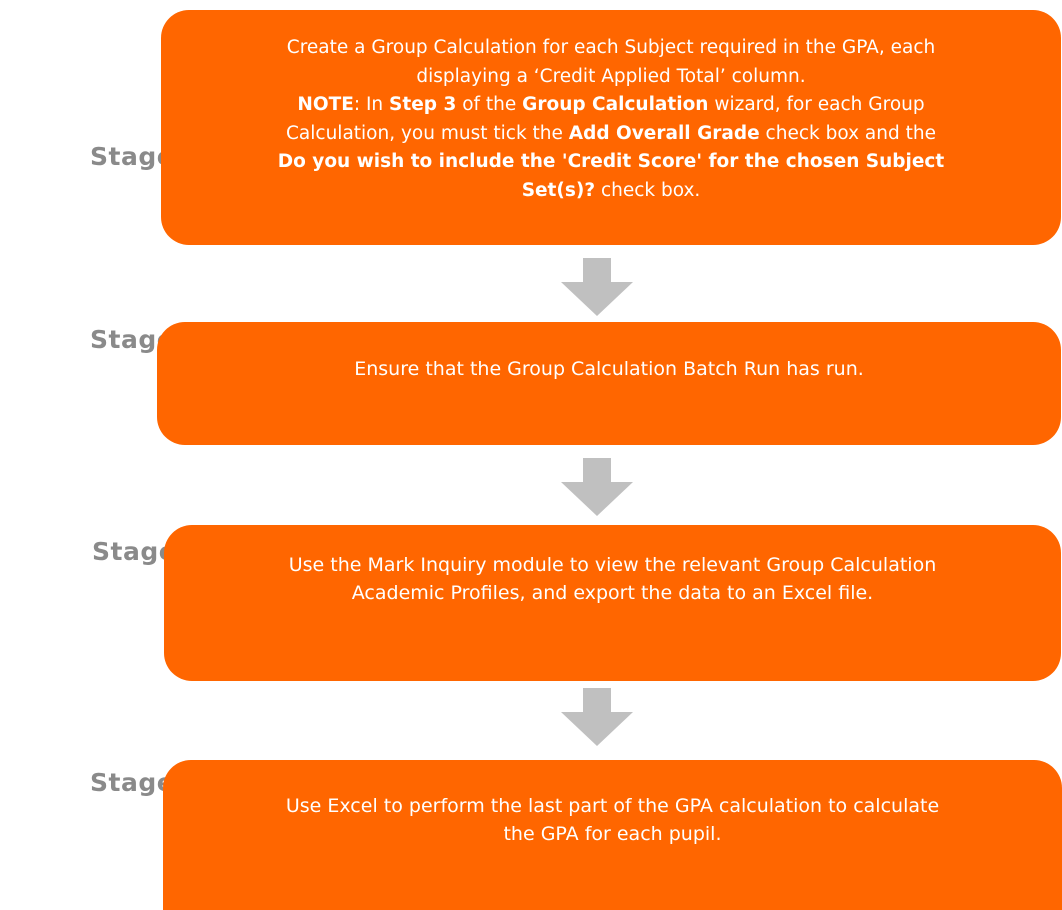 The height and width of the screenshot is (910, 1062). I want to click on text-segment: check box and the, so click(847, 133).